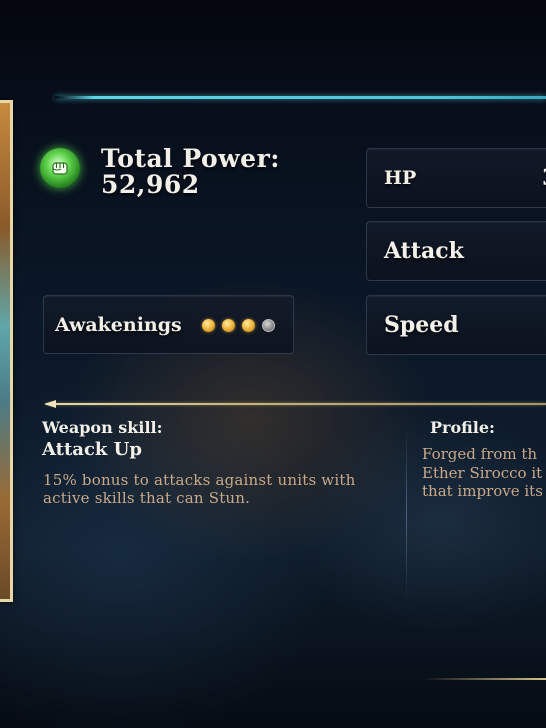  Describe the element at coordinates (92, 449) in the screenshot. I see `weapon-skill-name: Attack Up` at that location.